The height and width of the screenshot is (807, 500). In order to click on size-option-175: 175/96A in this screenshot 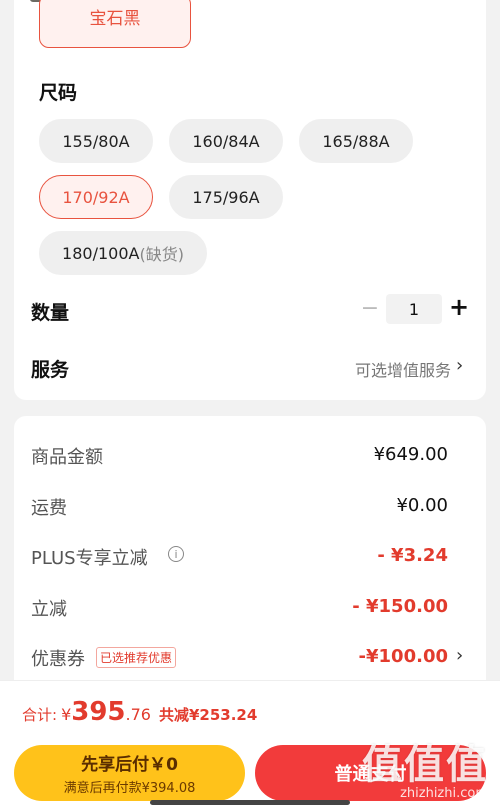, I will do `click(226, 197)`.